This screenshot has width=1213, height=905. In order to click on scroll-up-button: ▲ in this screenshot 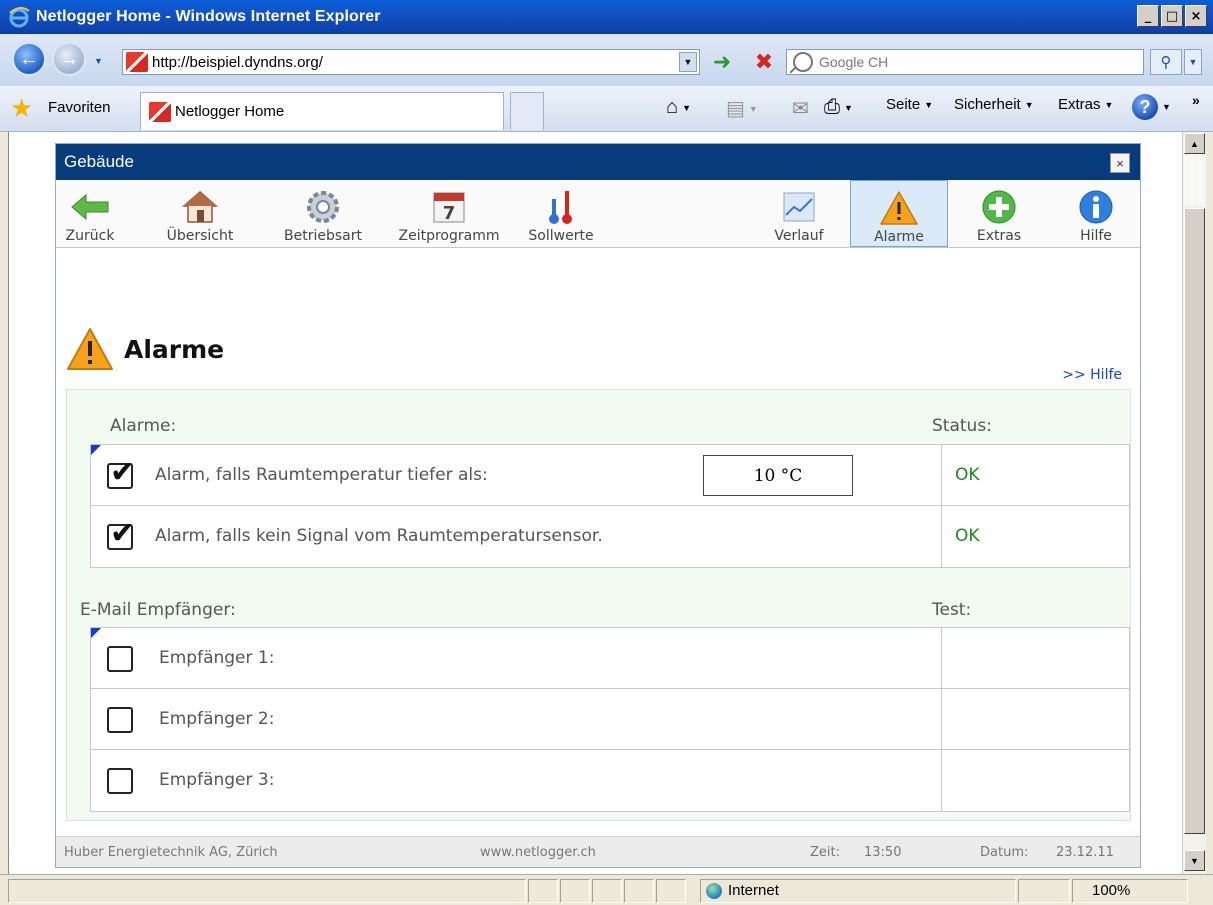, I will do `click(1194, 143)`.